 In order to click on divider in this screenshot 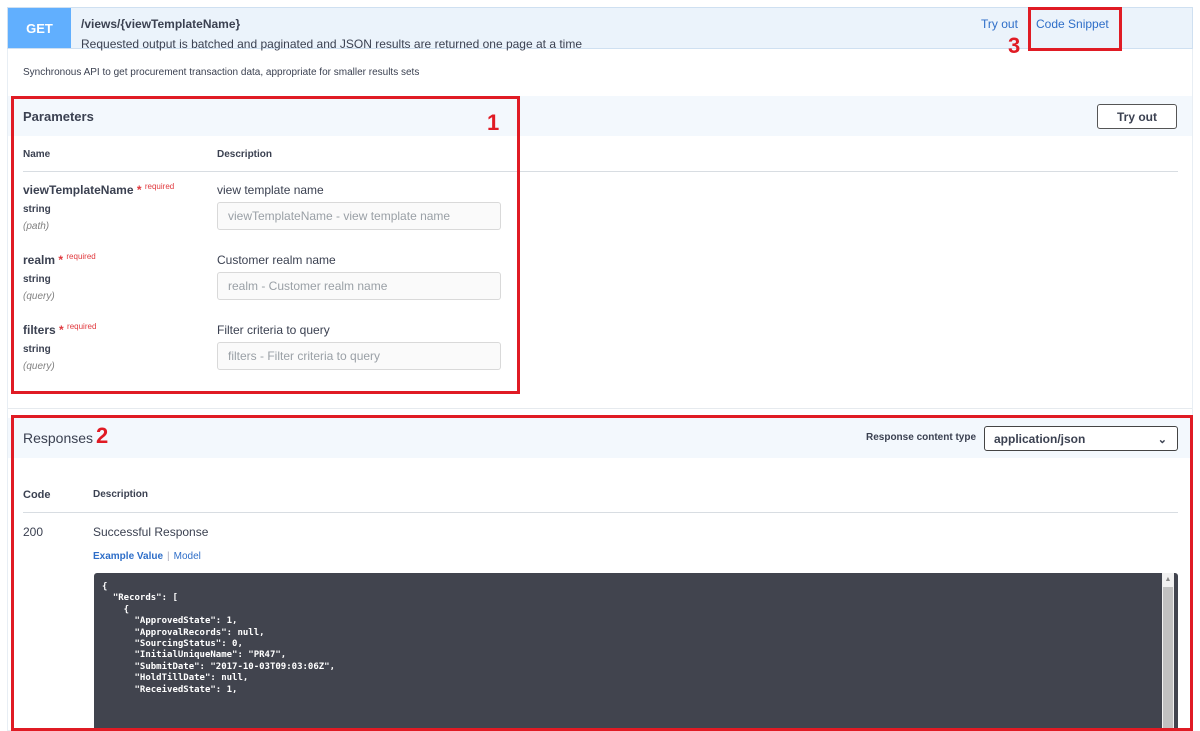, I will do `click(600, 408)`.